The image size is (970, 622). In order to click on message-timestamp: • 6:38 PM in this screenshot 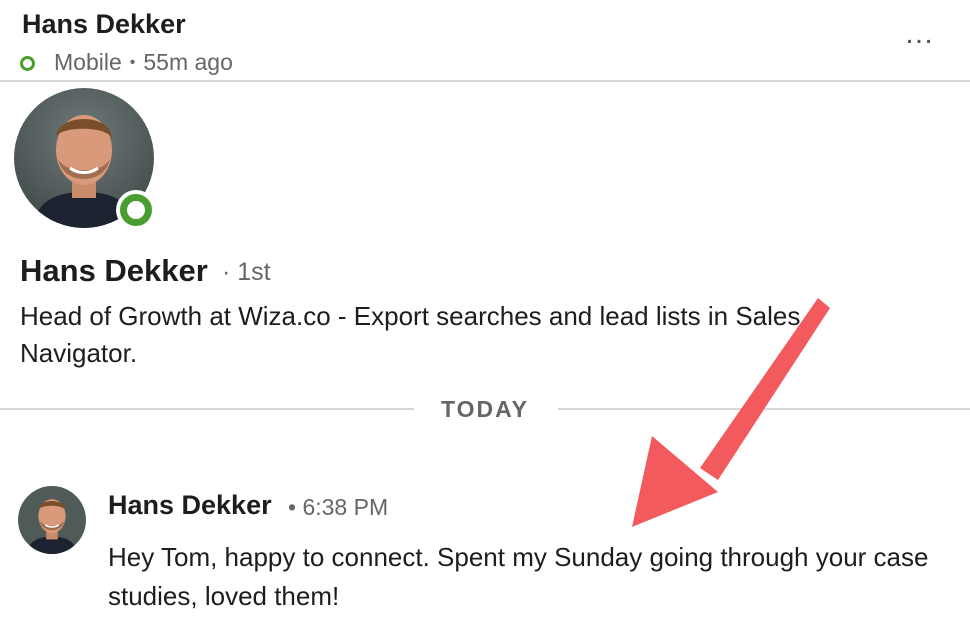, I will do `click(338, 507)`.